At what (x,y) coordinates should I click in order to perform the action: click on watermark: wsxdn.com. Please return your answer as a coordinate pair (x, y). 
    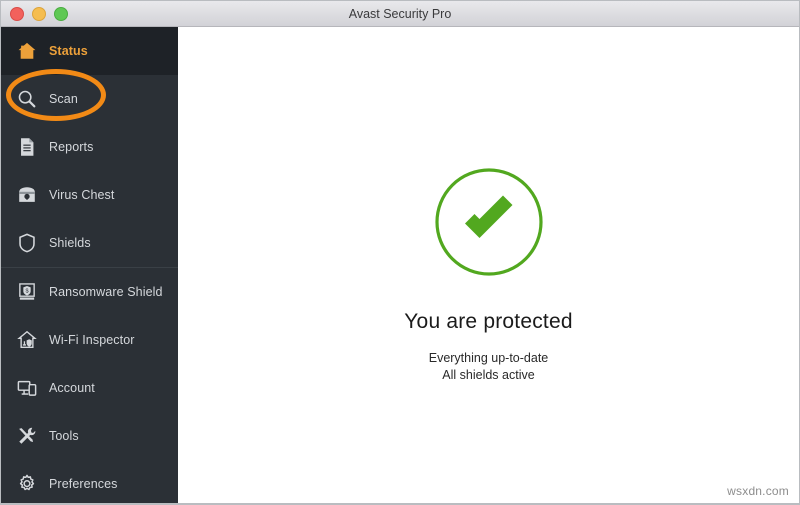
    Looking at the image, I should click on (758, 491).